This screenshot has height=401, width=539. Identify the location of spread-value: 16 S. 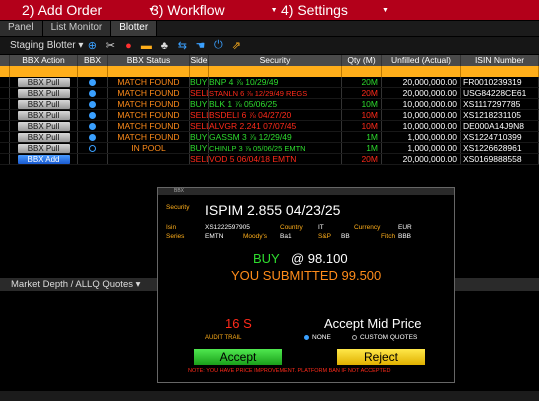
(238, 323).